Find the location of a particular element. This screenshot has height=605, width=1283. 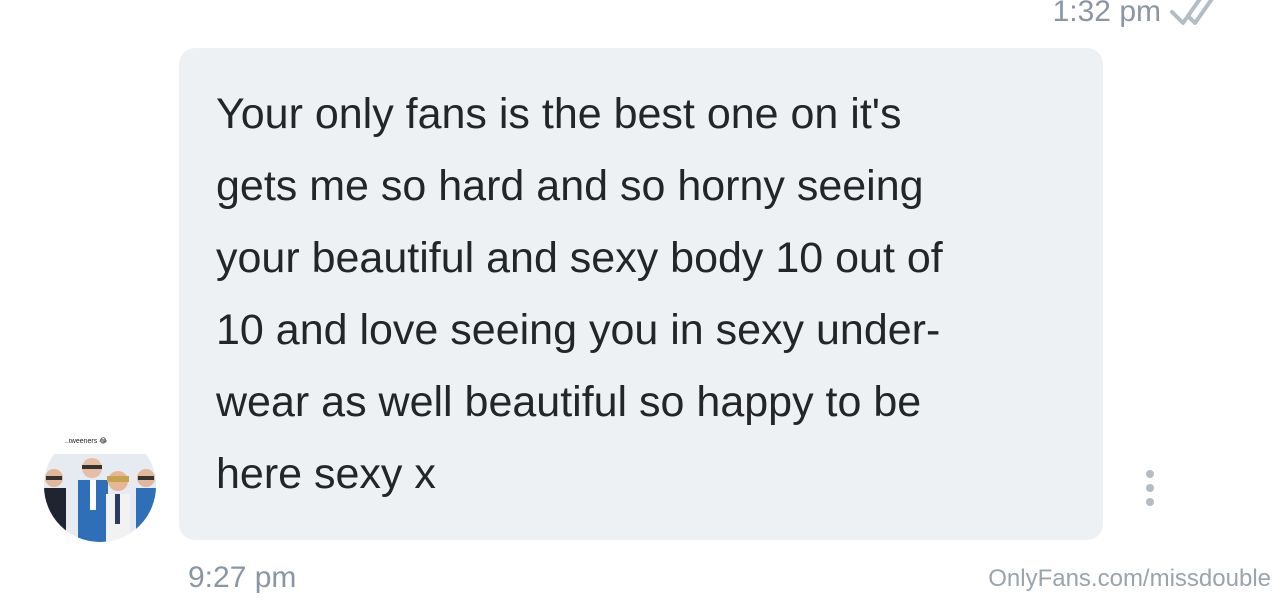

previous-message-meta: 1:32 pm is located at coordinates (1140, 16).